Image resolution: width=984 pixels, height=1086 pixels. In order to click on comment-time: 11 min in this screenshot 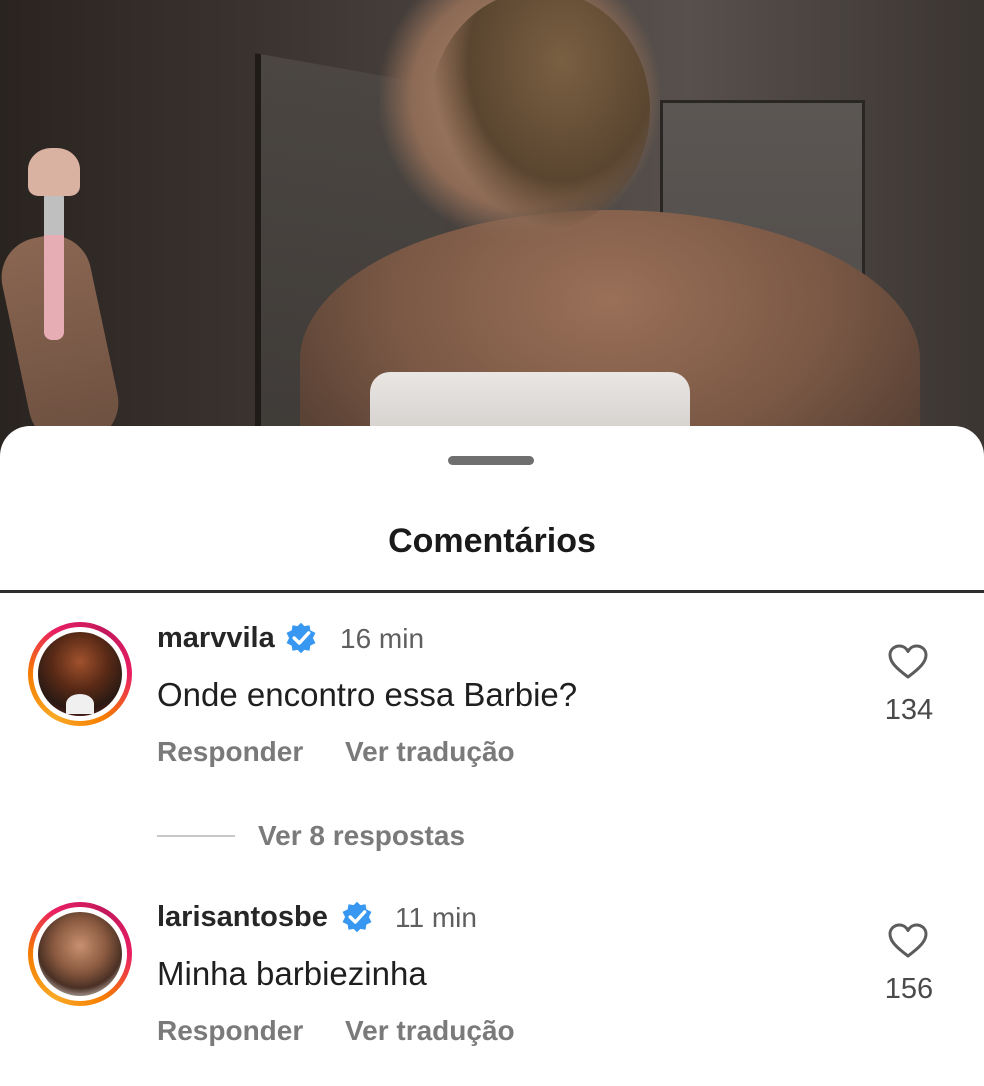, I will do `click(436, 917)`.